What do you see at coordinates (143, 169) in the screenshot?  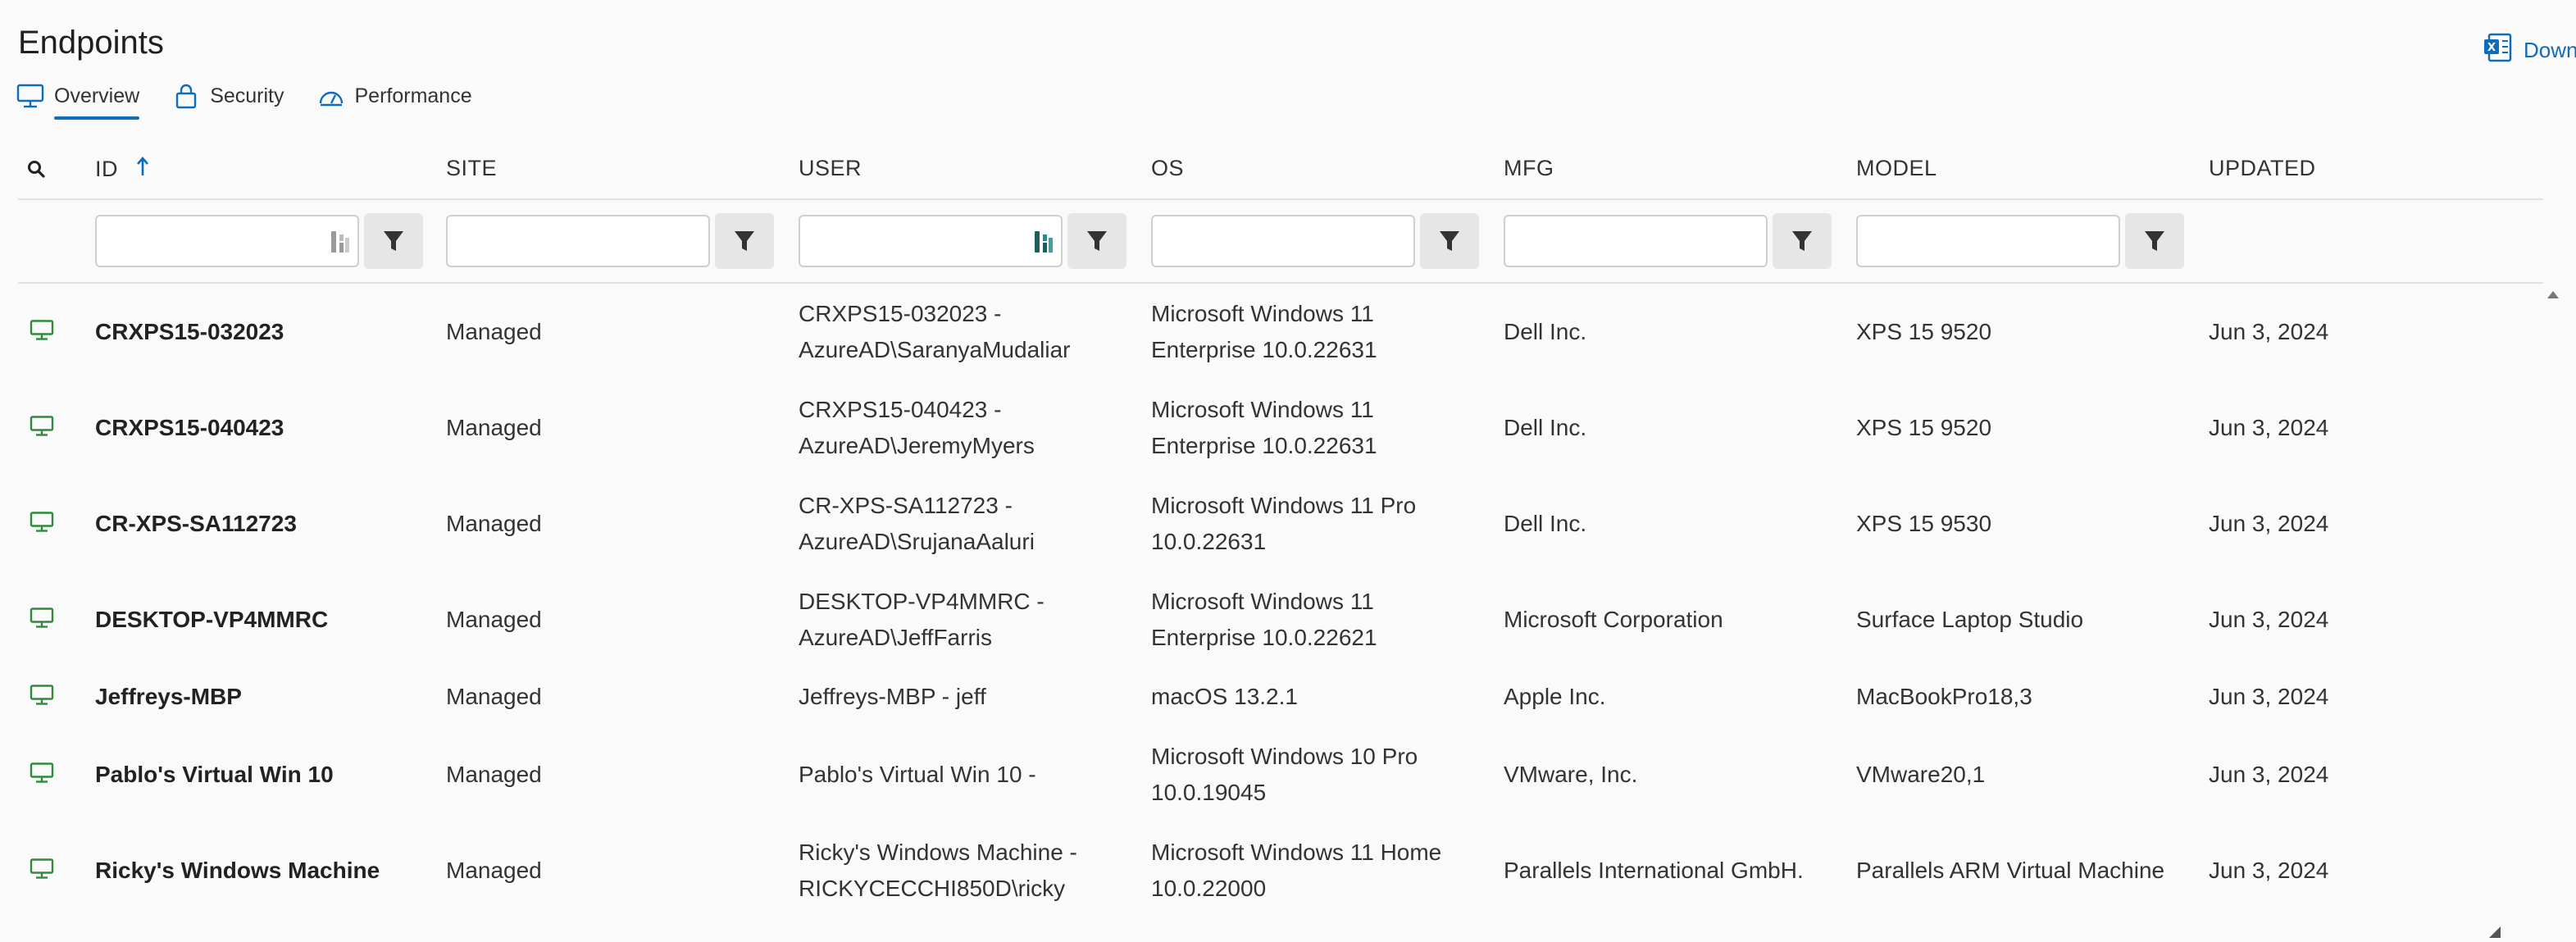 I see `sort-ascending-icon` at bounding box center [143, 169].